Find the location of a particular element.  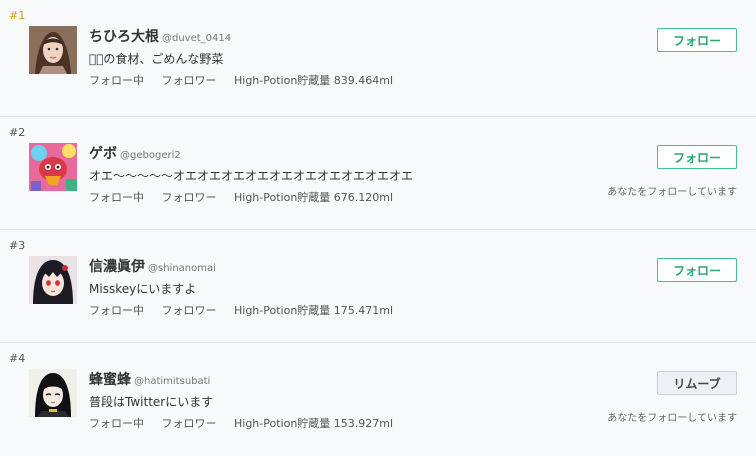

user-stats: フォロー中 フォロワー High-Potion貯蔵量 153.927ml is located at coordinates (248, 423).